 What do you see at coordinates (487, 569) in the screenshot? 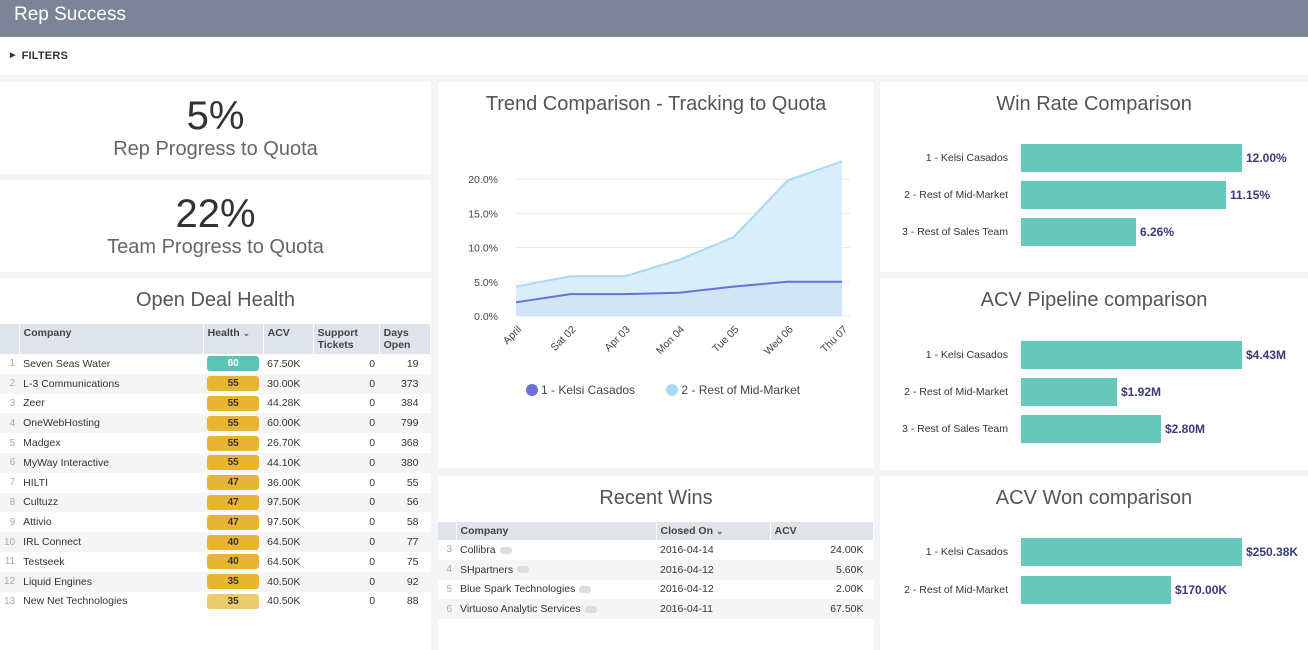
I see `company-label: SHpartners` at bounding box center [487, 569].